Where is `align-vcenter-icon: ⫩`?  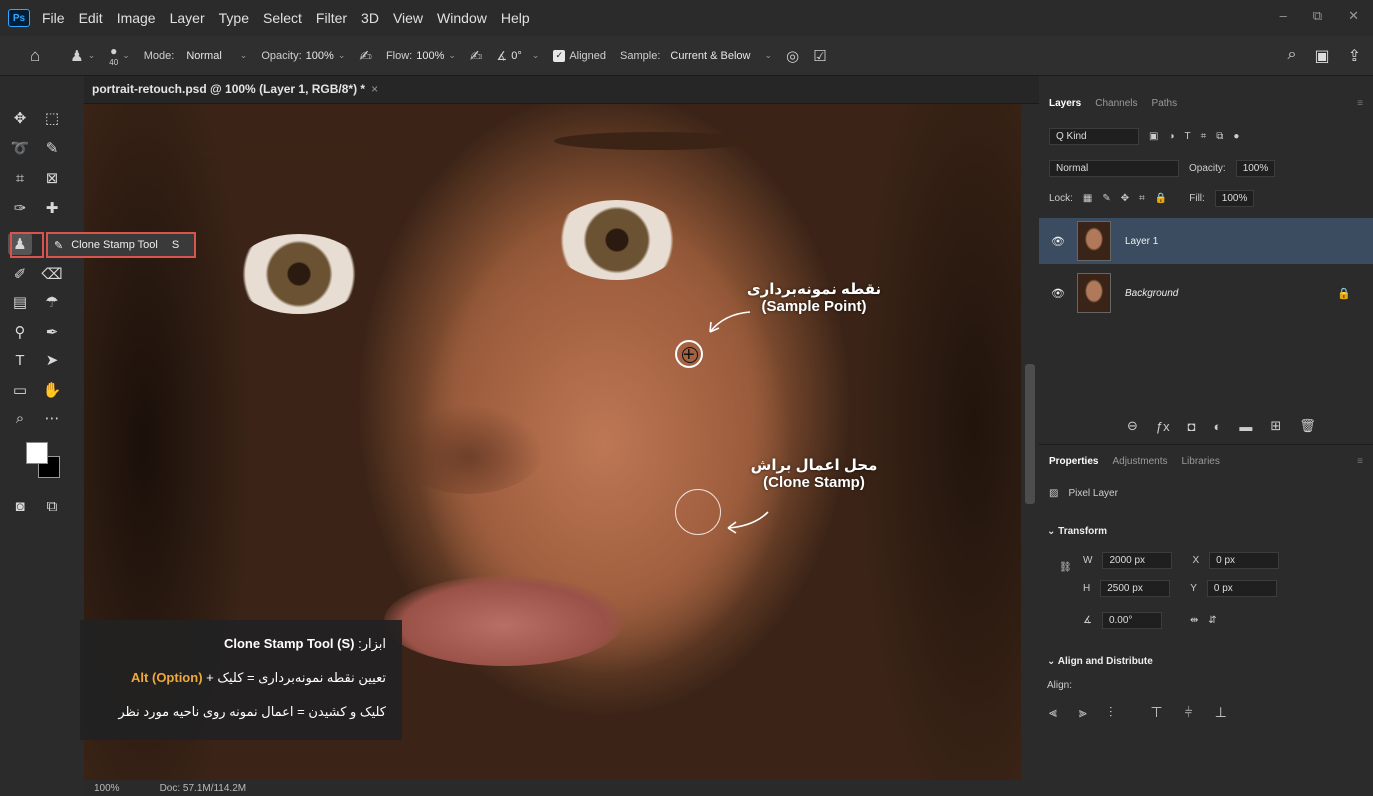 align-vcenter-icon: ⫩ is located at coordinates (1189, 712).